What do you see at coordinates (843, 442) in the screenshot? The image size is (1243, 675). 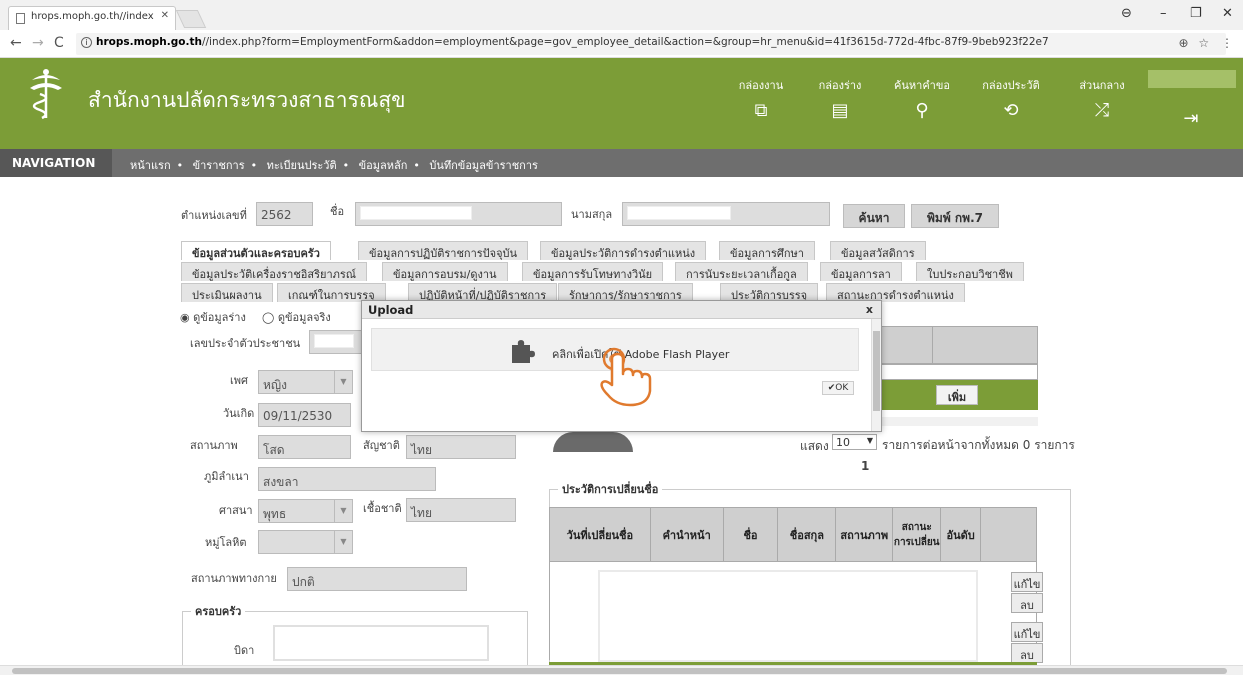 I see `page-size-value: 10` at bounding box center [843, 442].